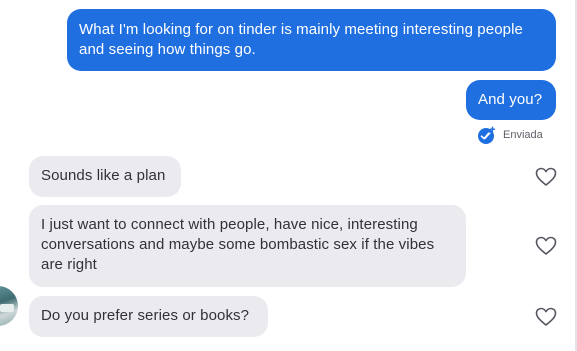 Image resolution: width=577 pixels, height=351 pixels. I want to click on message-status: Enviada, so click(509, 135).